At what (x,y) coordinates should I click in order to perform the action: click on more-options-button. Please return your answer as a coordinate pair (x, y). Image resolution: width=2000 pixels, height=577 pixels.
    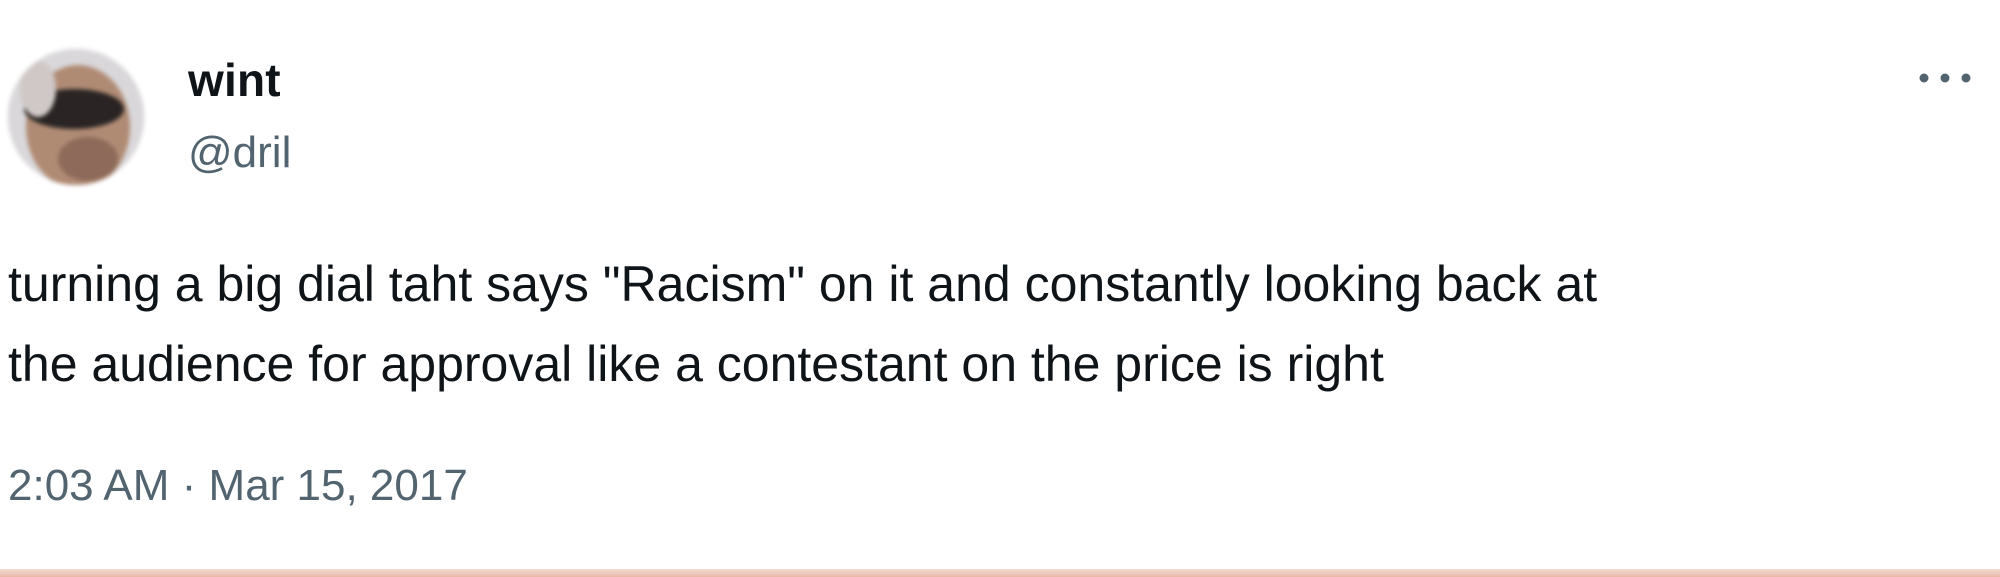
    Looking at the image, I should click on (1945, 78).